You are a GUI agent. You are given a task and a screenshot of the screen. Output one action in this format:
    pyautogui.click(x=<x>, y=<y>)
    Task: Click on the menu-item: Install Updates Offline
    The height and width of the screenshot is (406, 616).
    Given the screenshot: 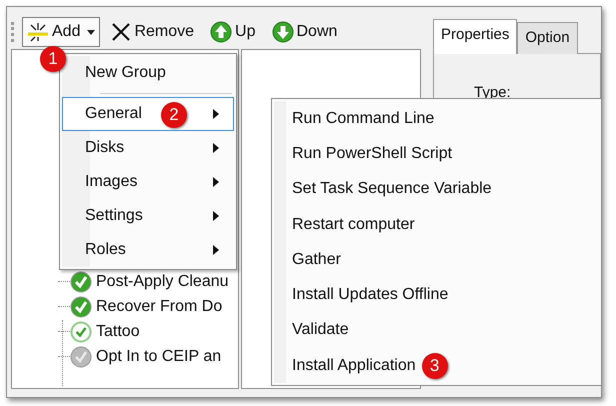 What is the action you would take?
    pyautogui.click(x=370, y=295)
    